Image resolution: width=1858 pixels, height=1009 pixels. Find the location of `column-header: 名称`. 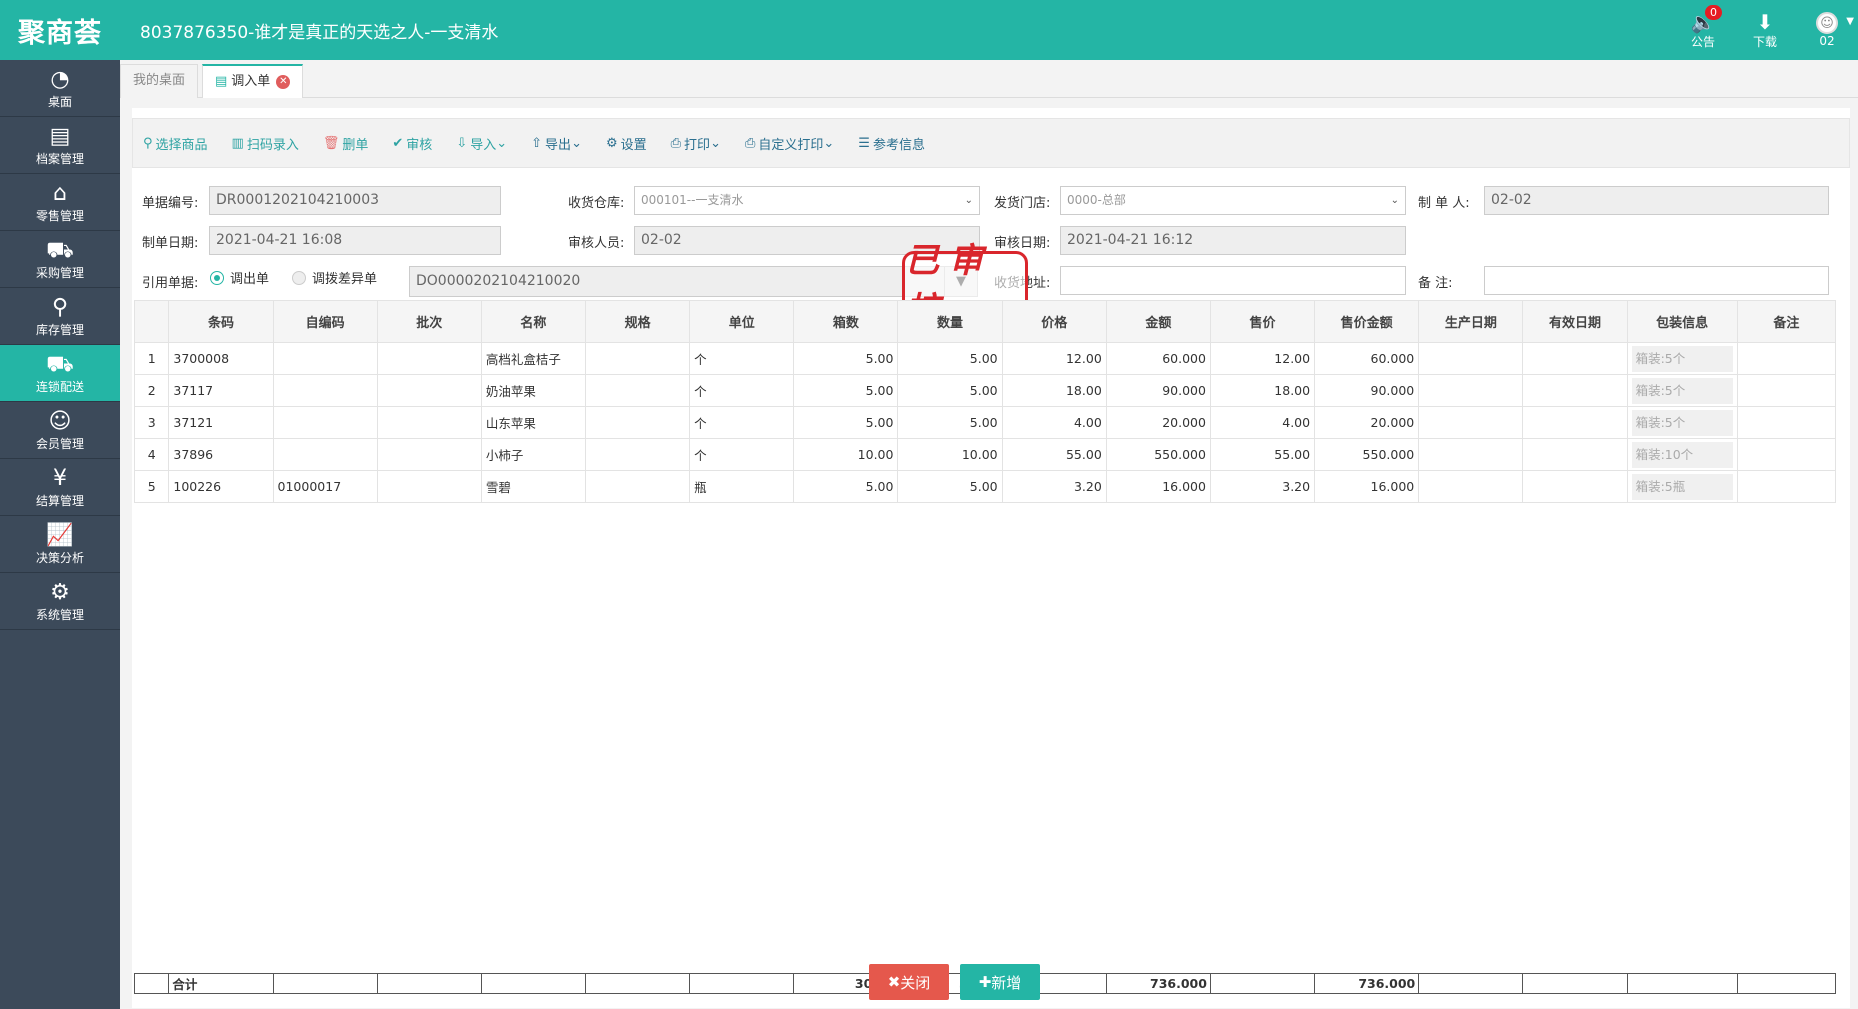

column-header: 名称 is located at coordinates (533, 321).